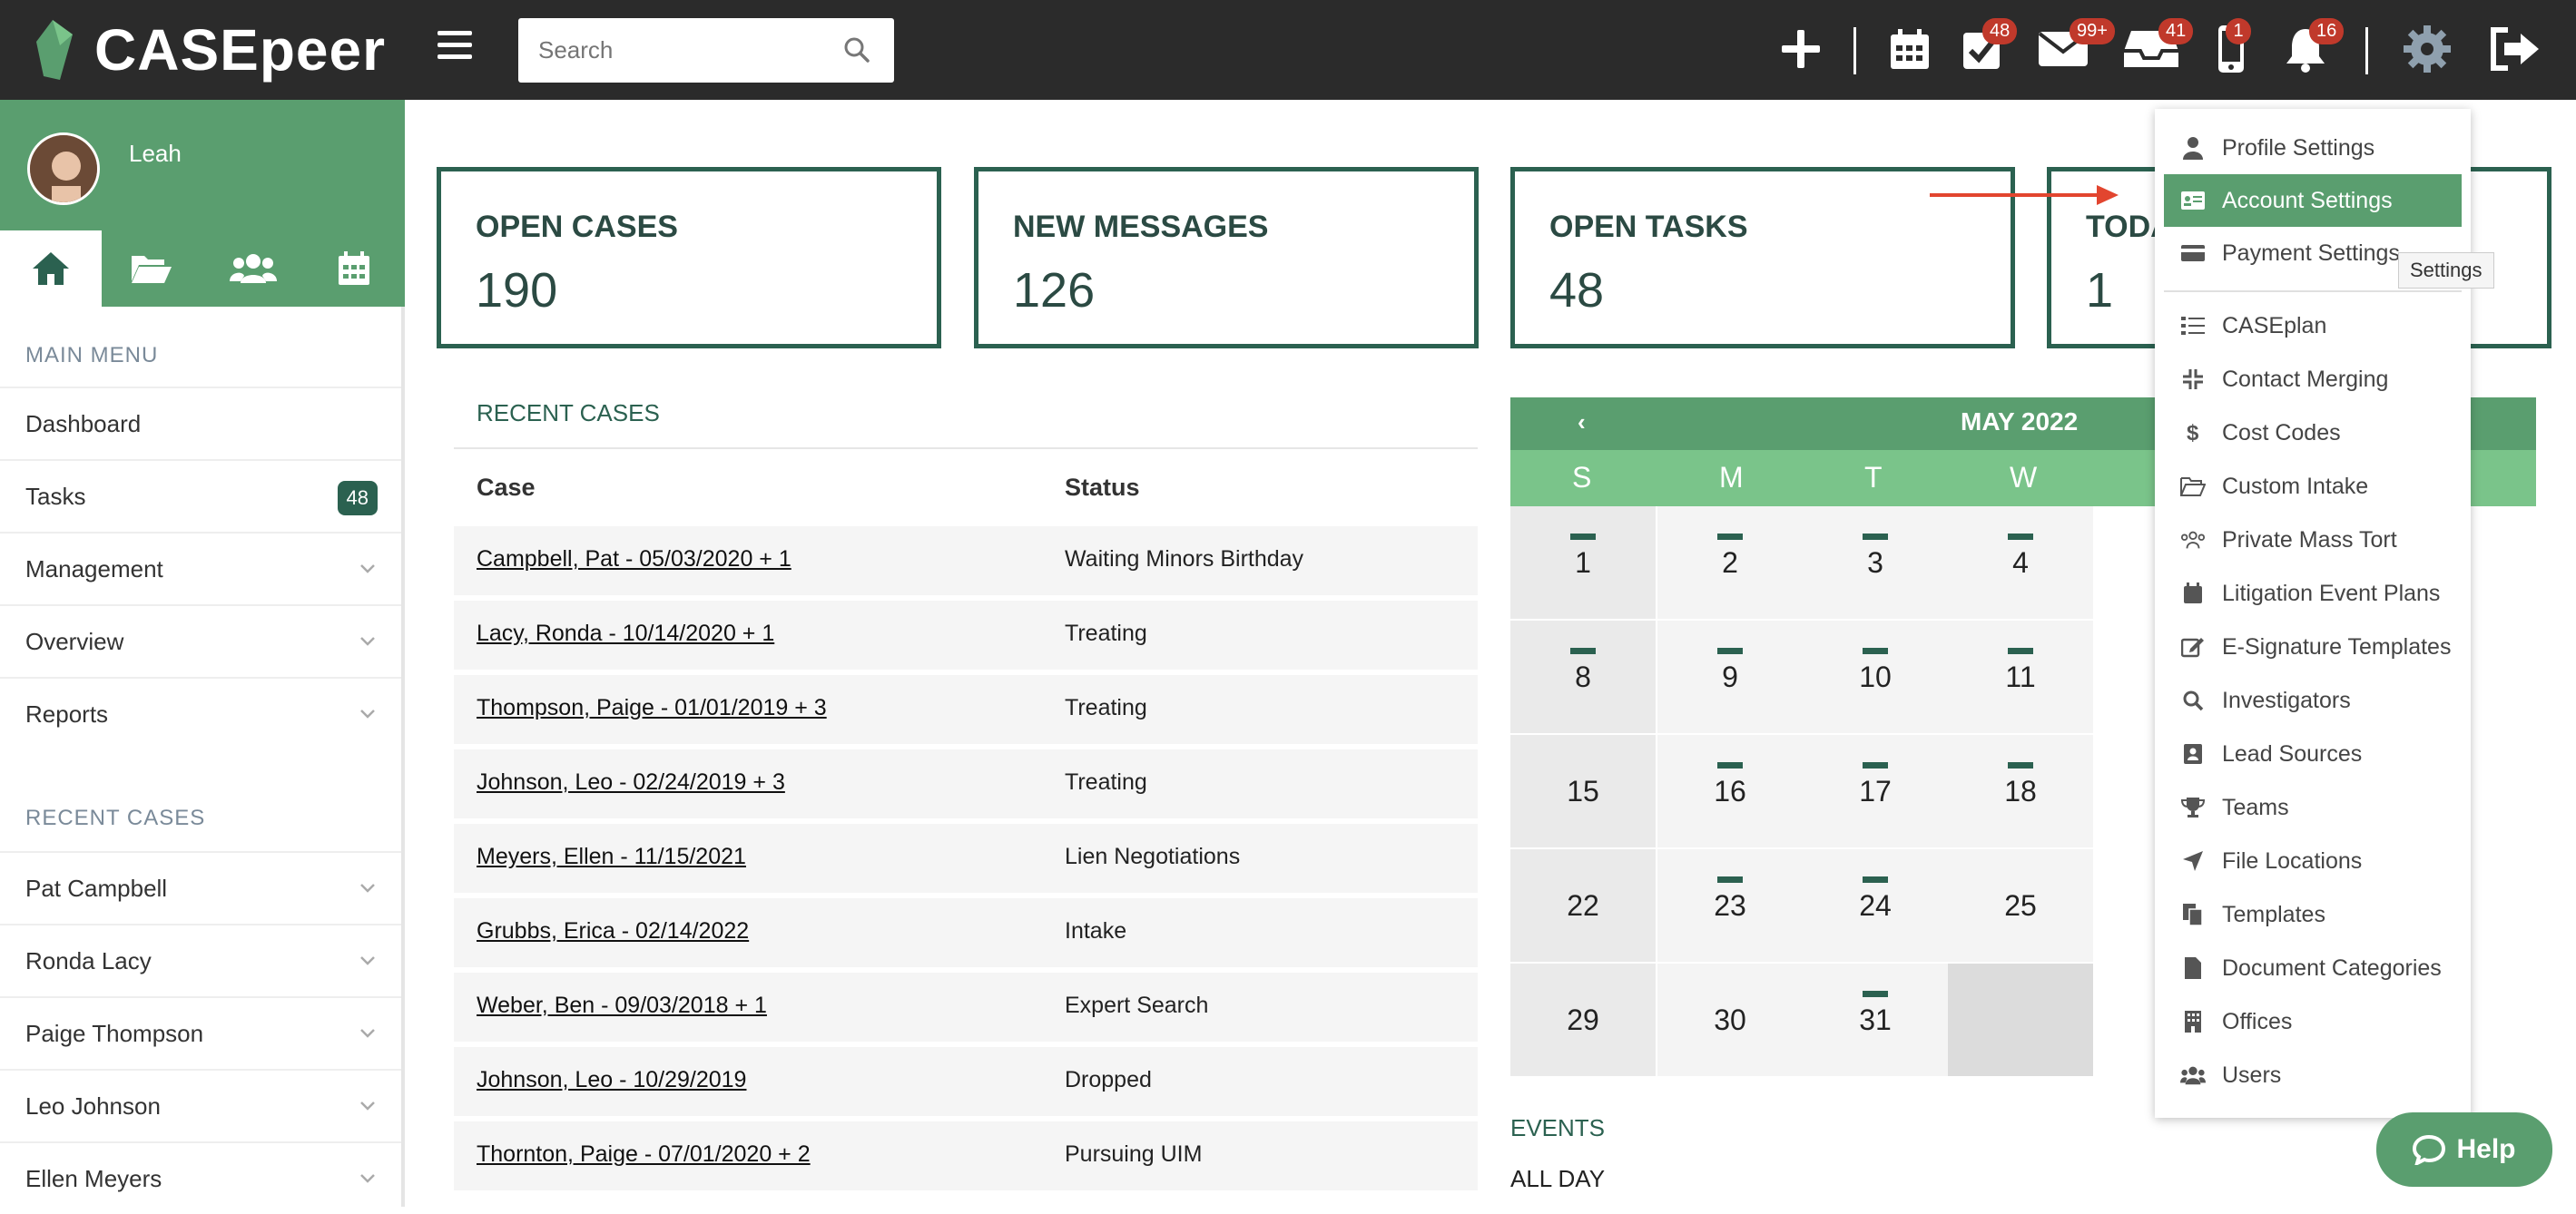 This screenshot has width=2576, height=1214. I want to click on case-link: Campbell, Pat - 05/03/2020 + 1, so click(634, 559).